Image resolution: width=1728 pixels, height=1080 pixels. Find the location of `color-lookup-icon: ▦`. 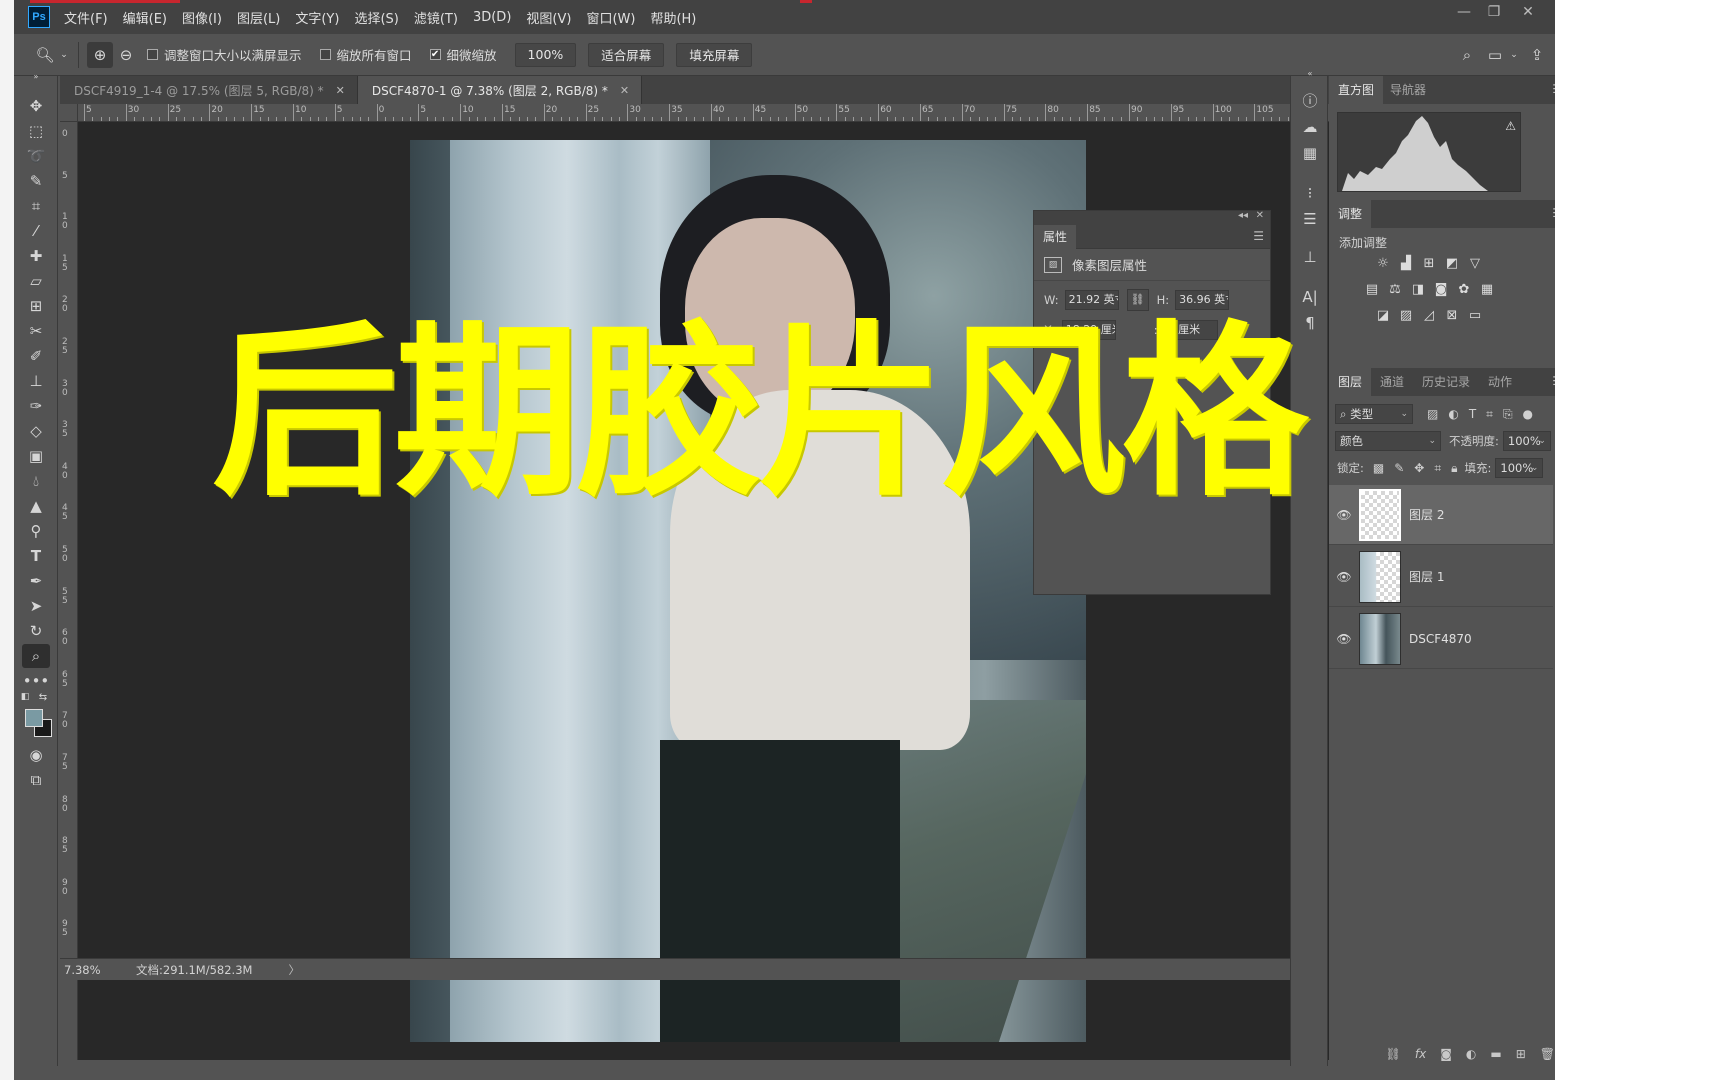

color-lookup-icon: ▦ is located at coordinates (1487, 290).